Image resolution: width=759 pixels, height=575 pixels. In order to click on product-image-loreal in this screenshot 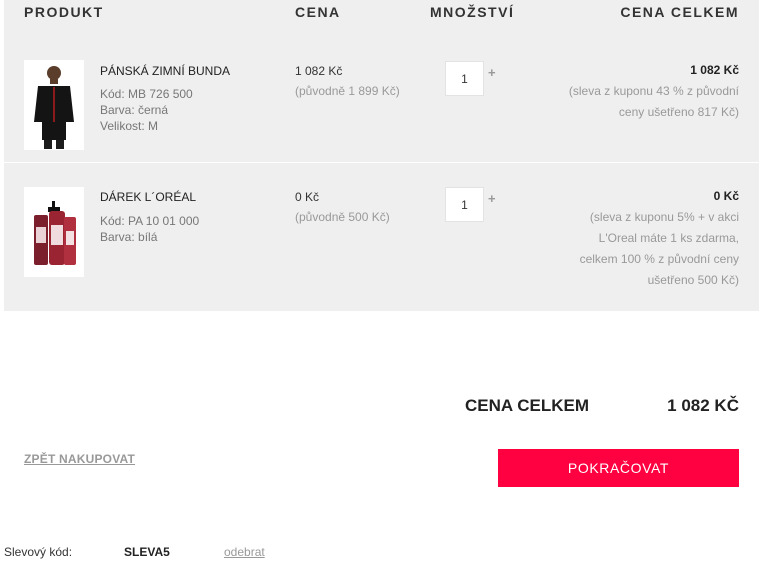, I will do `click(54, 232)`.